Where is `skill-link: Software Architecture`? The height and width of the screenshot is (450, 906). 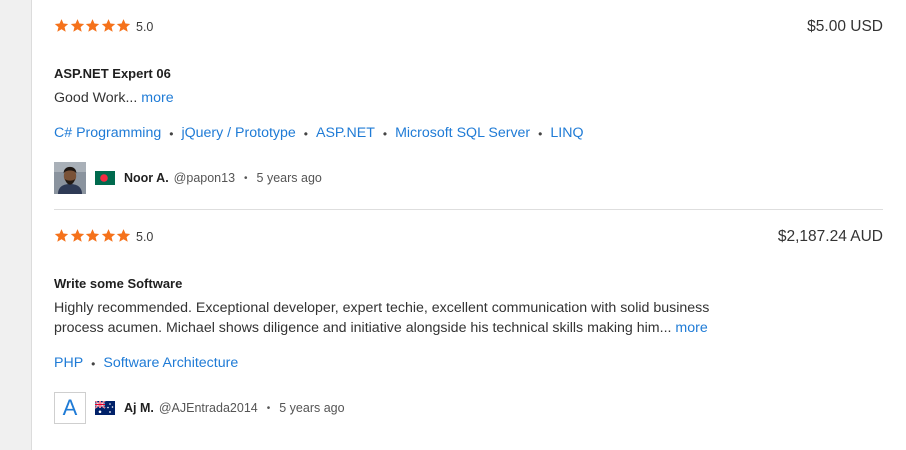
skill-link: Software Architecture is located at coordinates (170, 363).